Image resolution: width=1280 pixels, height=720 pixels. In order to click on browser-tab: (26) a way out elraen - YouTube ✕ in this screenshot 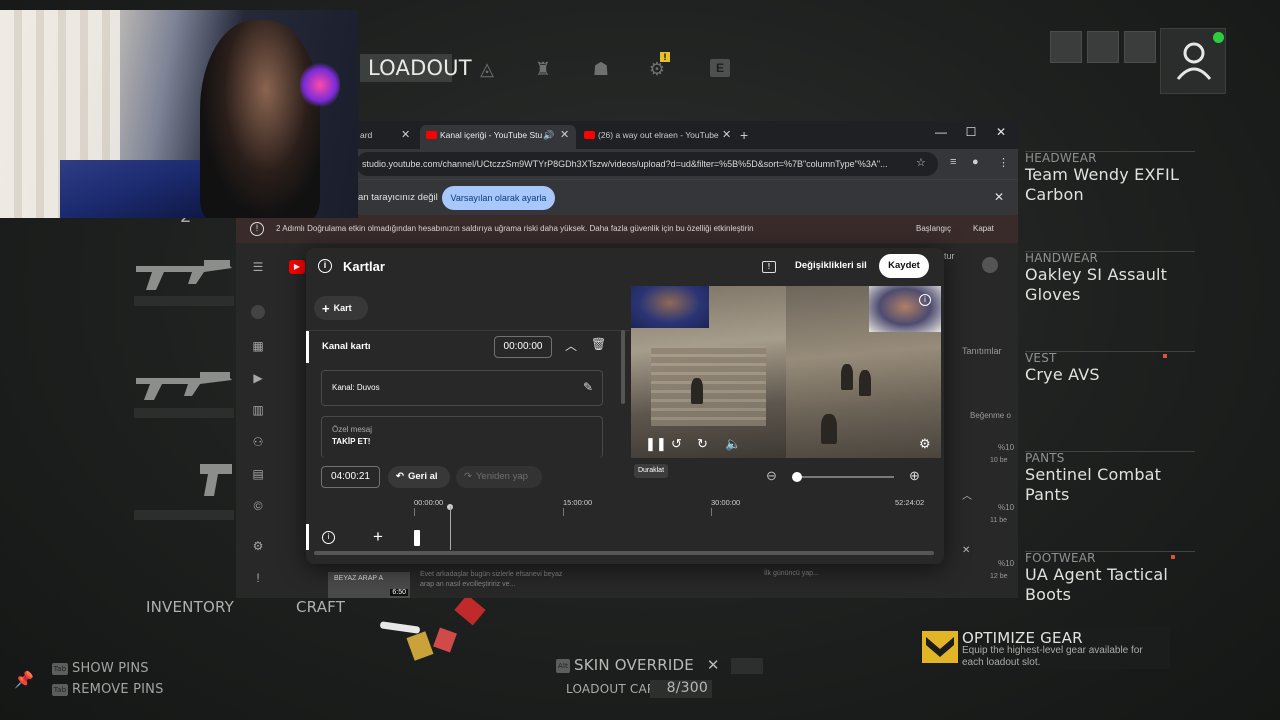, I will do `click(657, 137)`.